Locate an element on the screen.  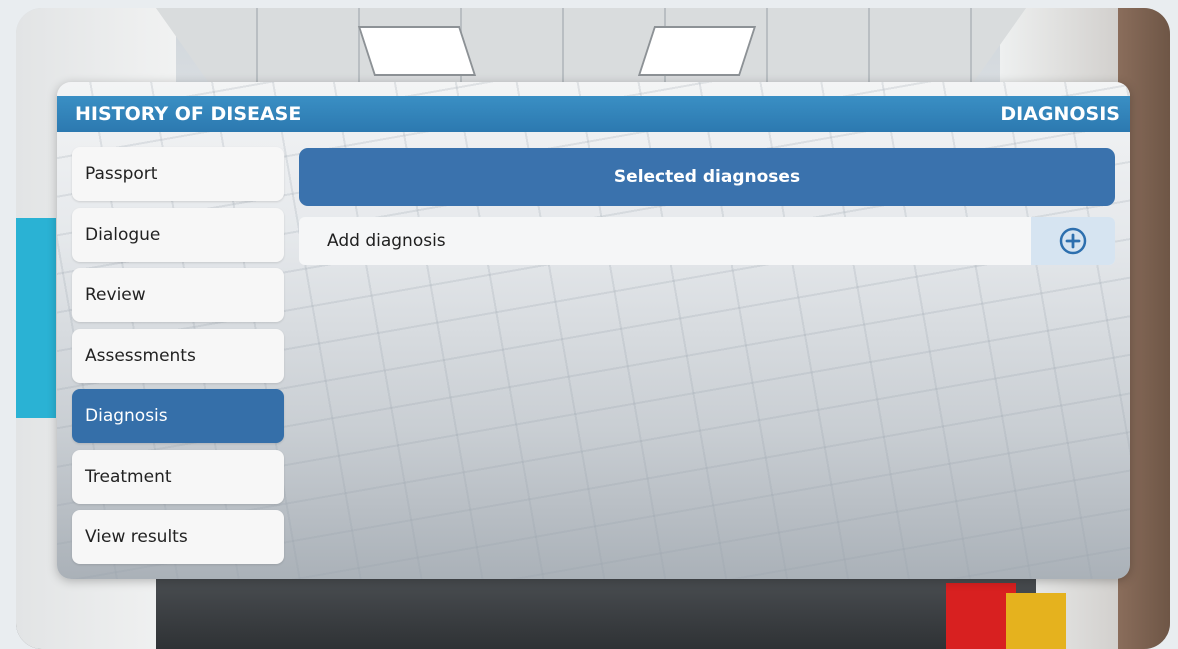
nav-item-label: Assessments is located at coordinates (140, 355).